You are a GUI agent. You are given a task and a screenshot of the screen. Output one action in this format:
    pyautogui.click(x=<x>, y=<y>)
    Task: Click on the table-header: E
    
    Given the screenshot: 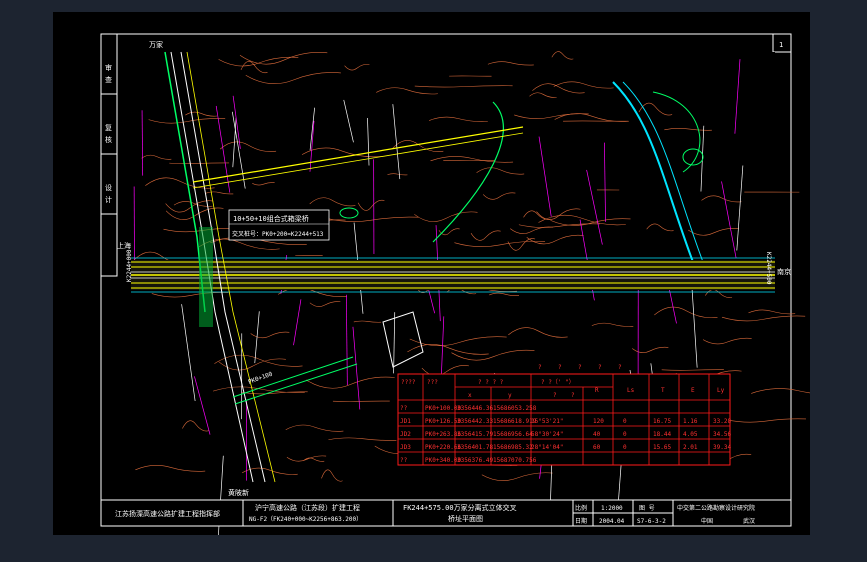 What is the action you would take?
    pyautogui.click(x=693, y=390)
    